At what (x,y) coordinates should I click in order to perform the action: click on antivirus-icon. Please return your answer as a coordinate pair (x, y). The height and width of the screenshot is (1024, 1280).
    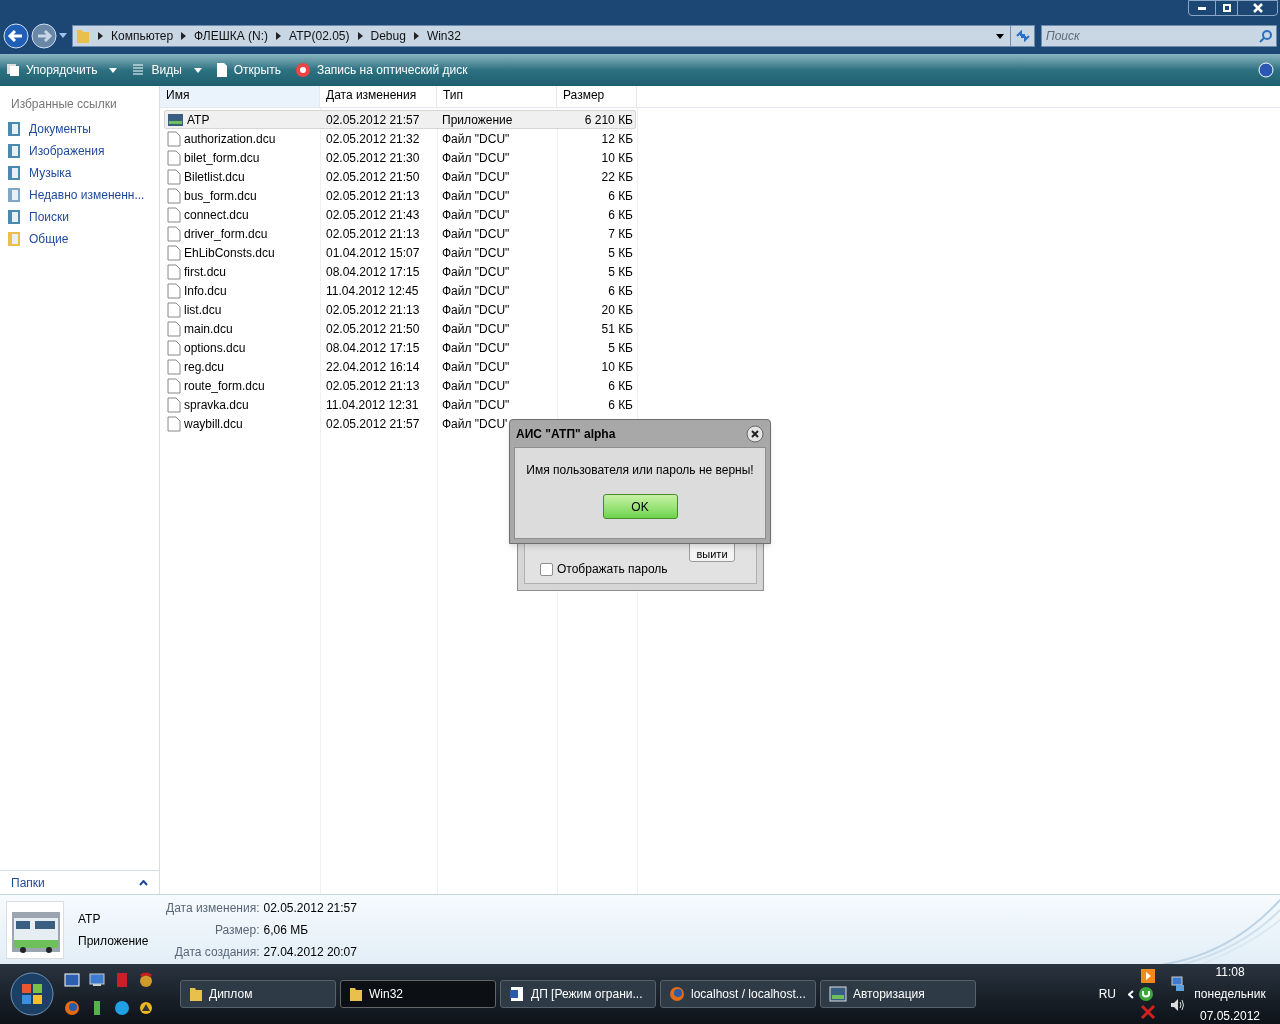
    Looking at the image, I should click on (1148, 1012).